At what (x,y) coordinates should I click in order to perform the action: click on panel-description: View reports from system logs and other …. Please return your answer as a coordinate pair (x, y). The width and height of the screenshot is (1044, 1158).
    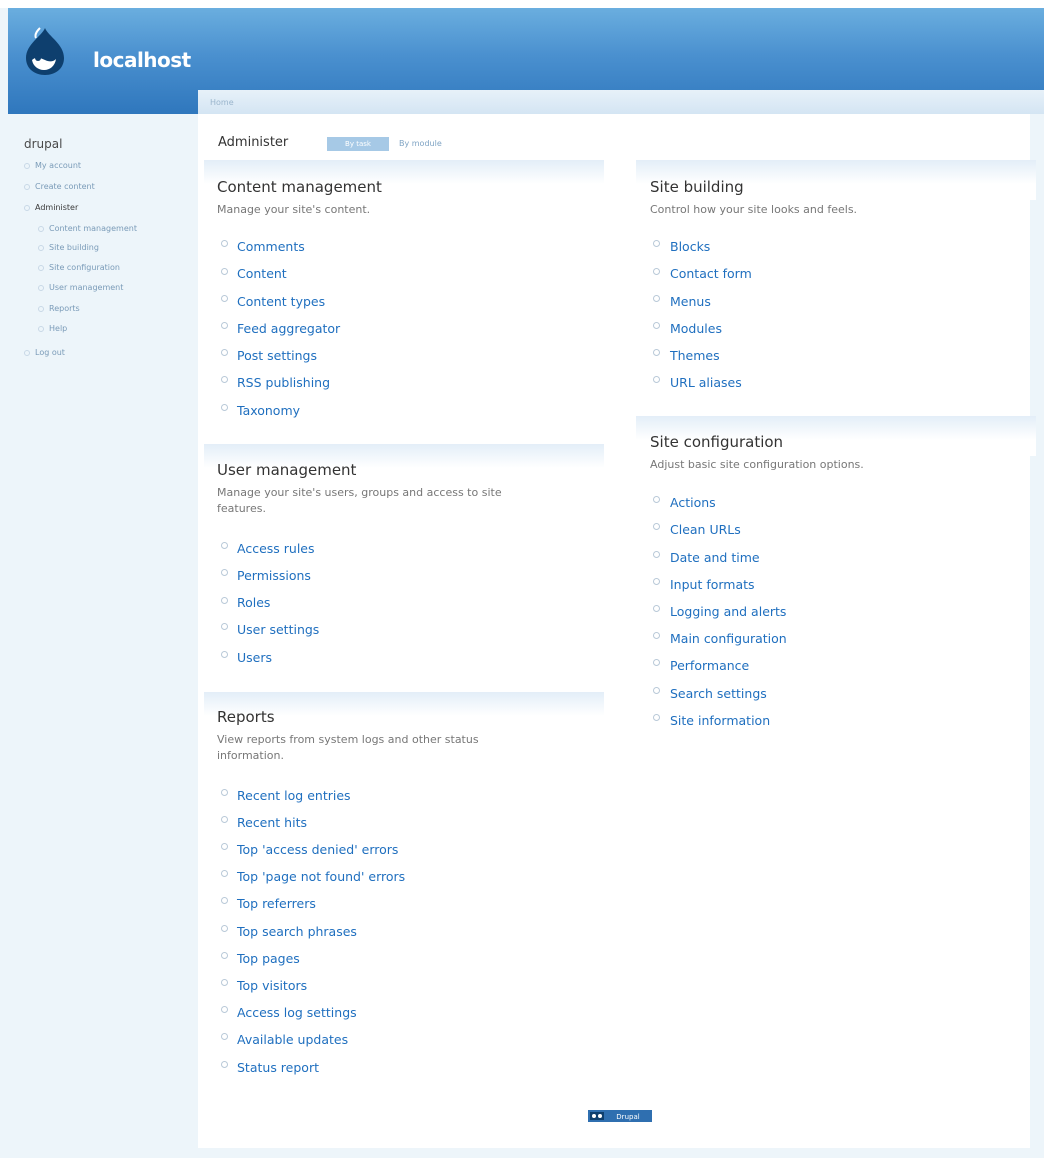
    Looking at the image, I should click on (348, 739).